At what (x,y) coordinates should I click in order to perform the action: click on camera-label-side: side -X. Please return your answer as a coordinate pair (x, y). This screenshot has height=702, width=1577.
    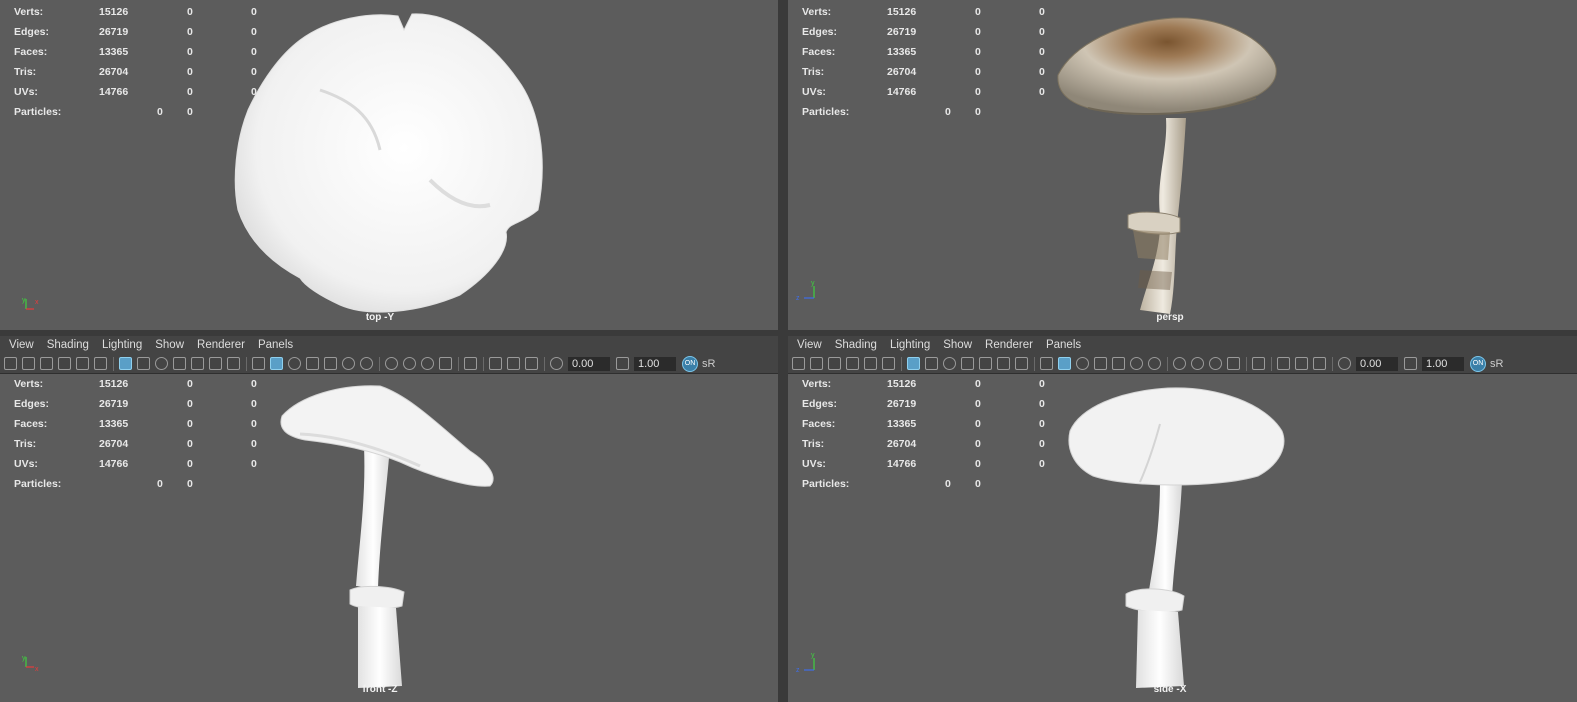
    Looking at the image, I should click on (1170, 689).